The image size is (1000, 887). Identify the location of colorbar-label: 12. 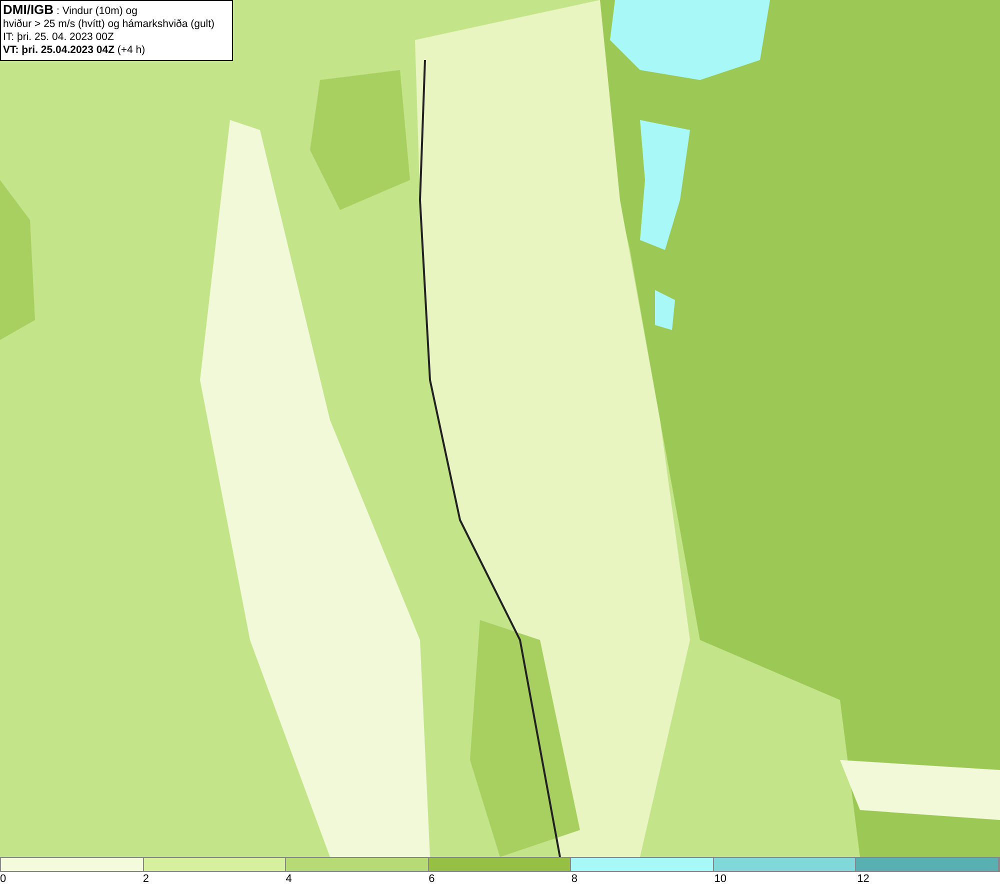
(863, 879).